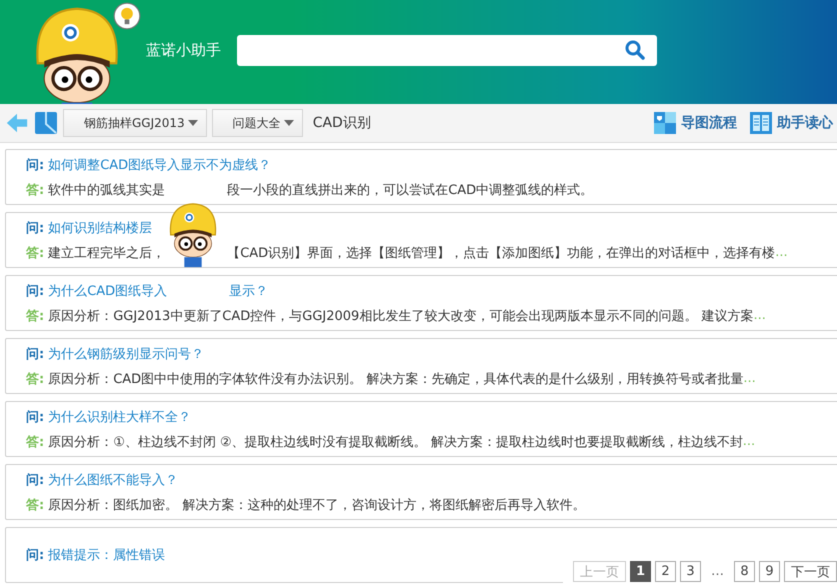 The image size is (837, 588). Describe the element at coordinates (501, 253) in the screenshot. I see `answer-text: 【CAD识别】界面，选择【图纸管理】，点击【添加图纸】功能，在弹出的对话框中，选择有楼` at that location.